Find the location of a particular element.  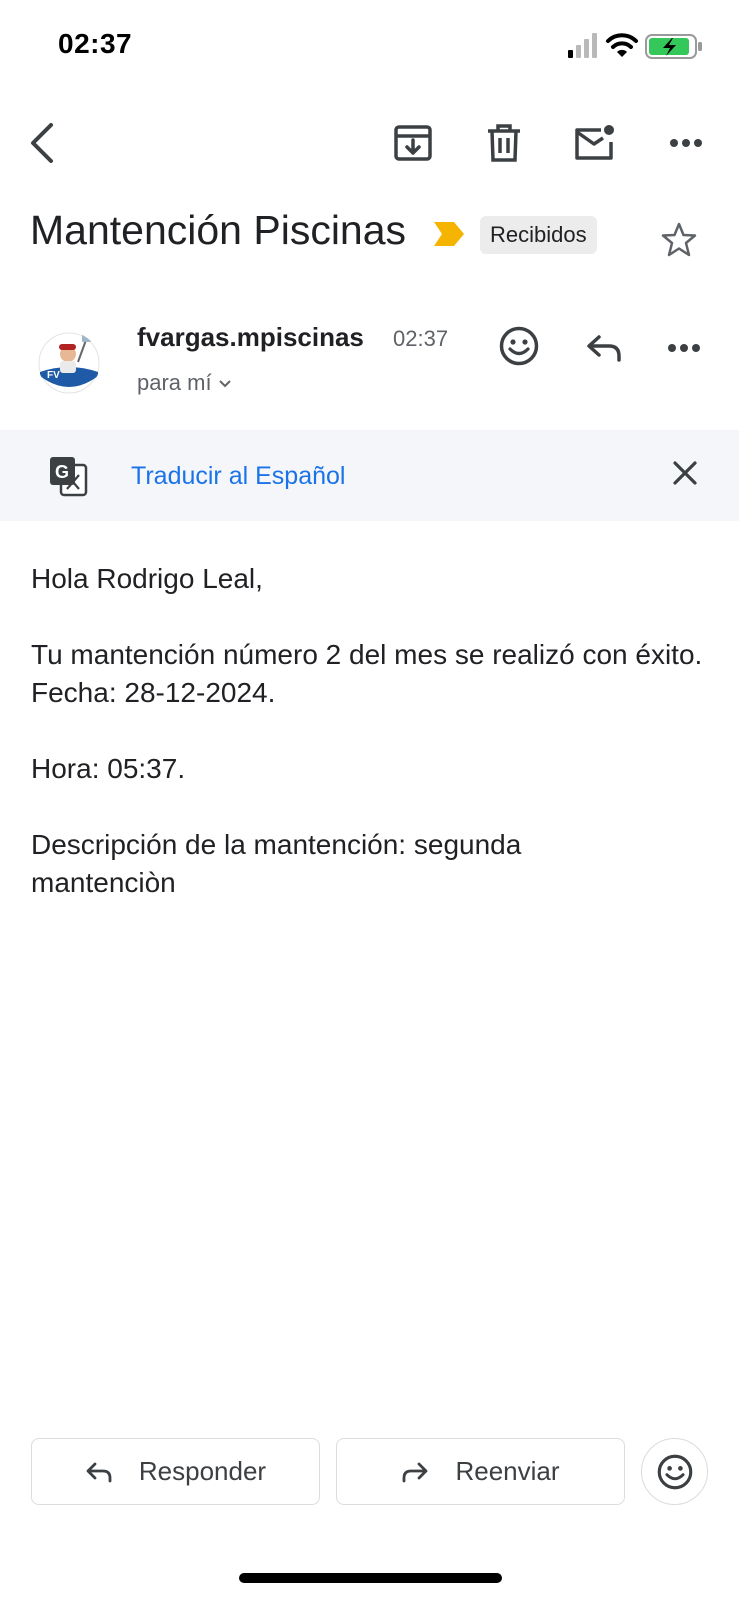

svg-text: FV is located at coordinates (53, 375).